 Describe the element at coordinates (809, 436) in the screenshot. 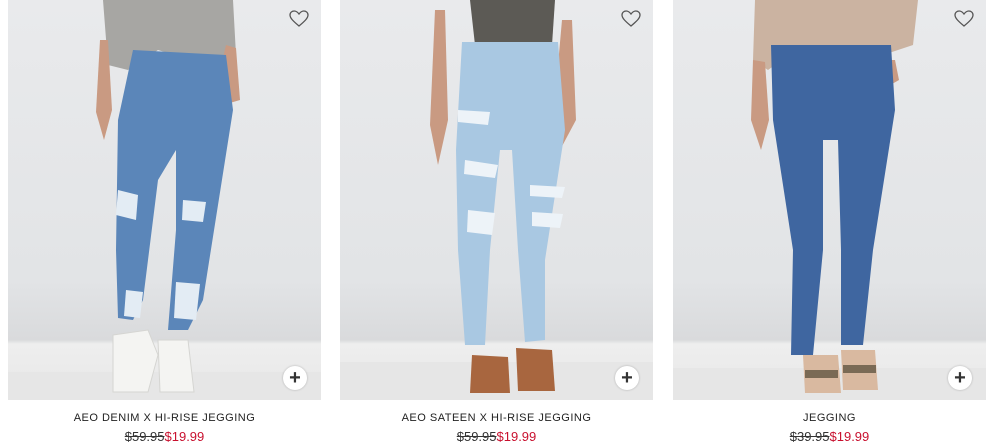

I see `original-price: $39.95` at that location.